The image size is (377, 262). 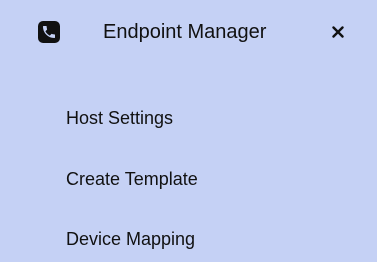 What do you see at coordinates (130, 239) in the screenshot?
I see `menu-item-device-mapping: Device Mapping` at bounding box center [130, 239].